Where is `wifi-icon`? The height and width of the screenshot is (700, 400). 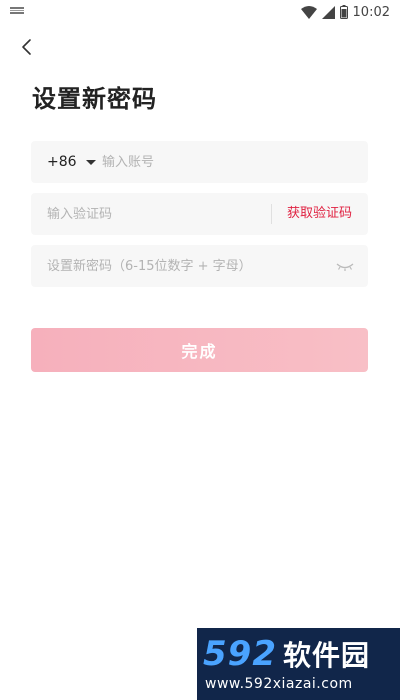
wifi-icon is located at coordinates (308, 12).